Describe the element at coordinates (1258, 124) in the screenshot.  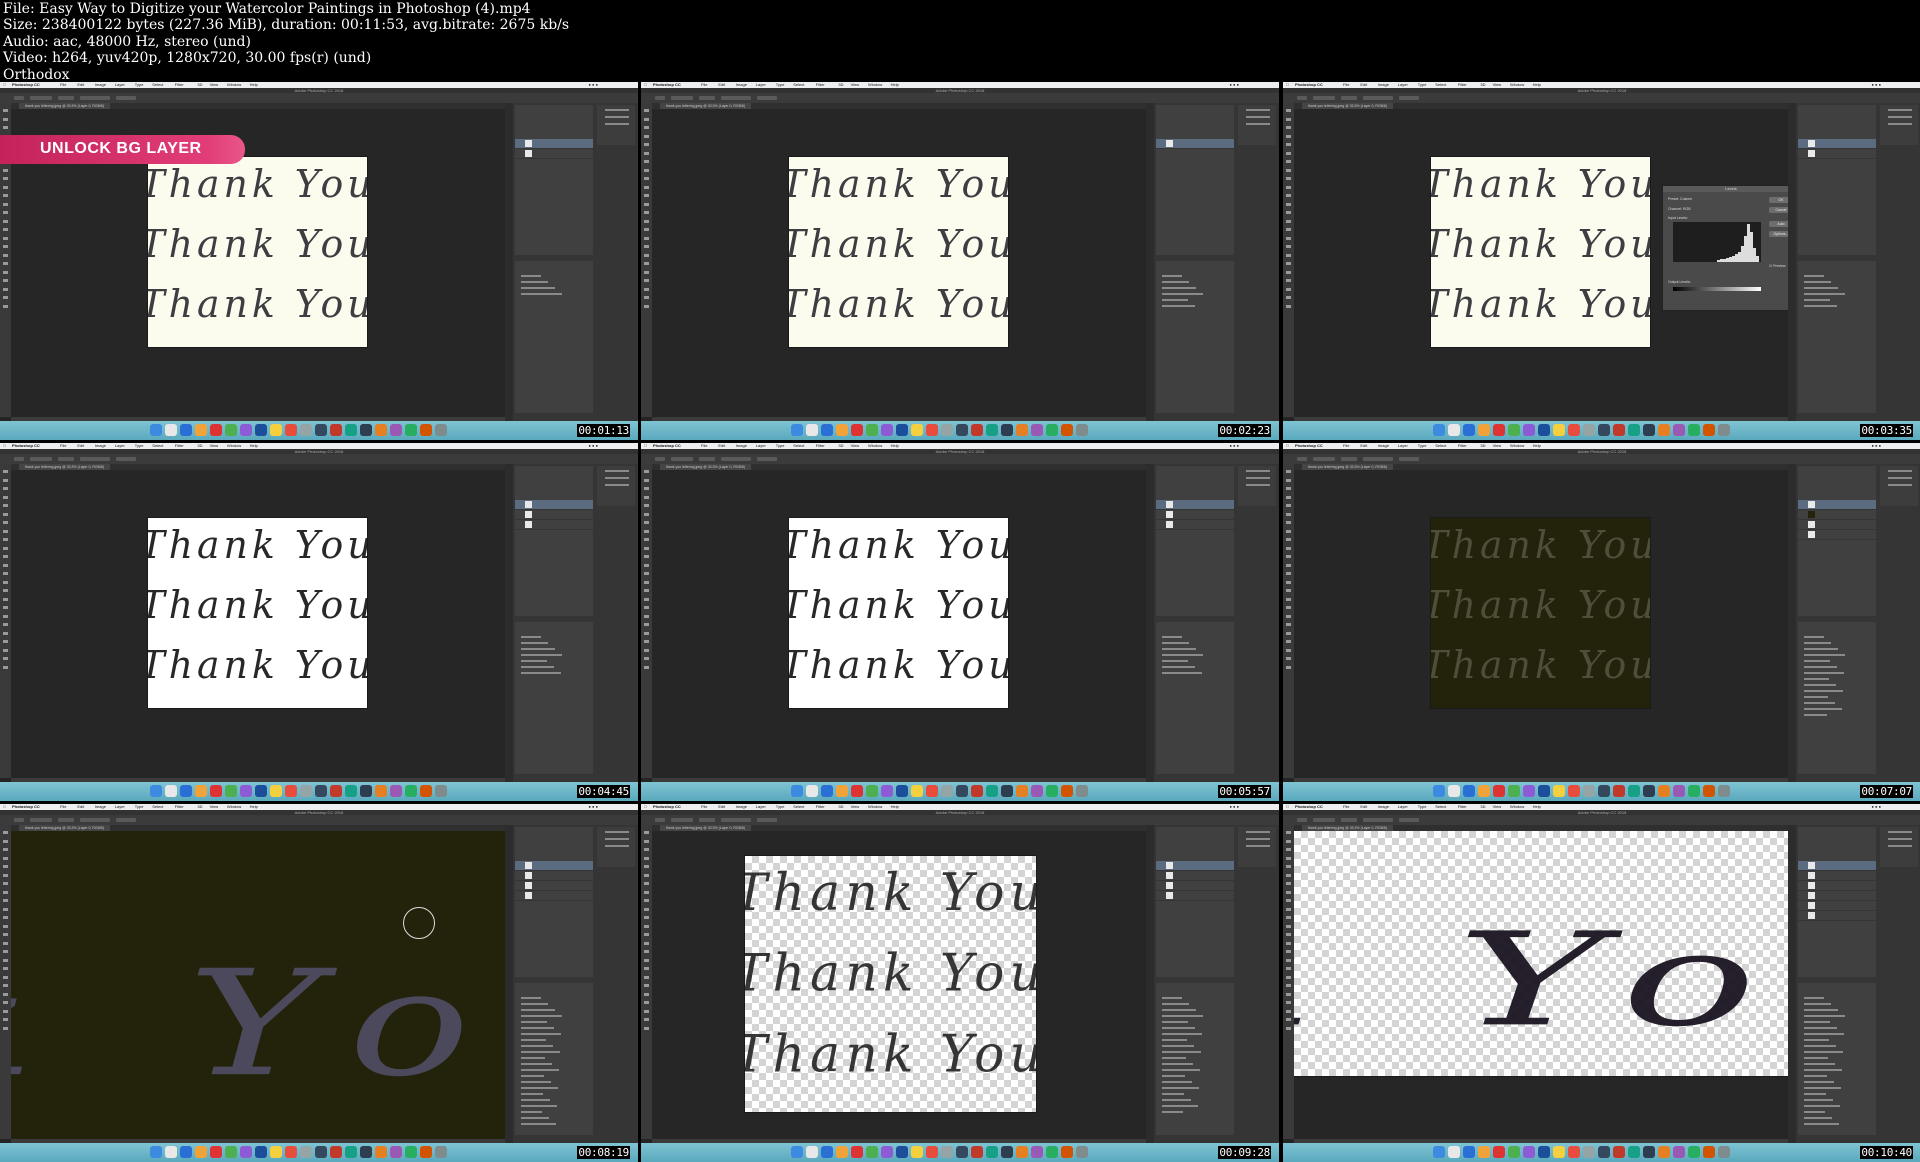
I see `styles-tab` at that location.